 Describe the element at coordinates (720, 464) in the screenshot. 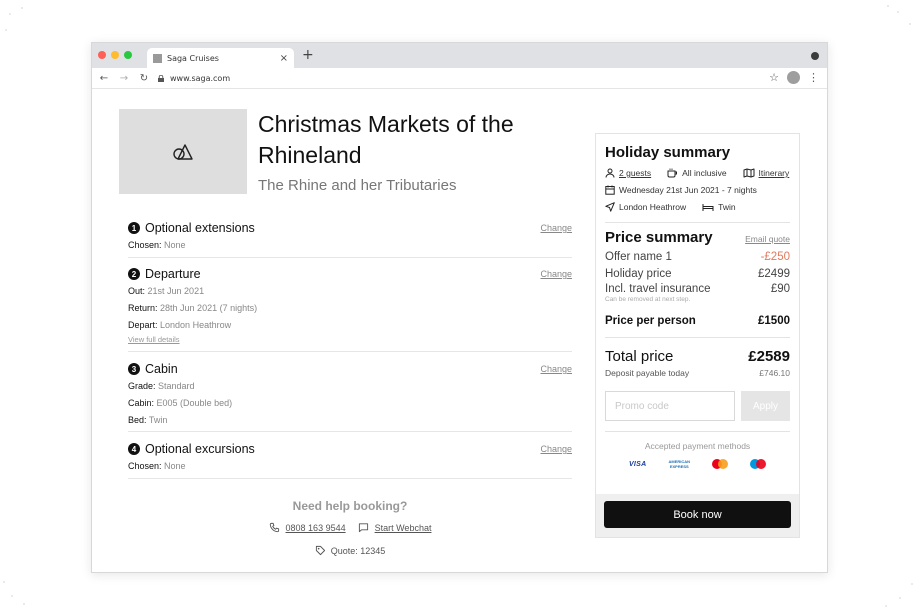

I see `mastercard-logo` at that location.